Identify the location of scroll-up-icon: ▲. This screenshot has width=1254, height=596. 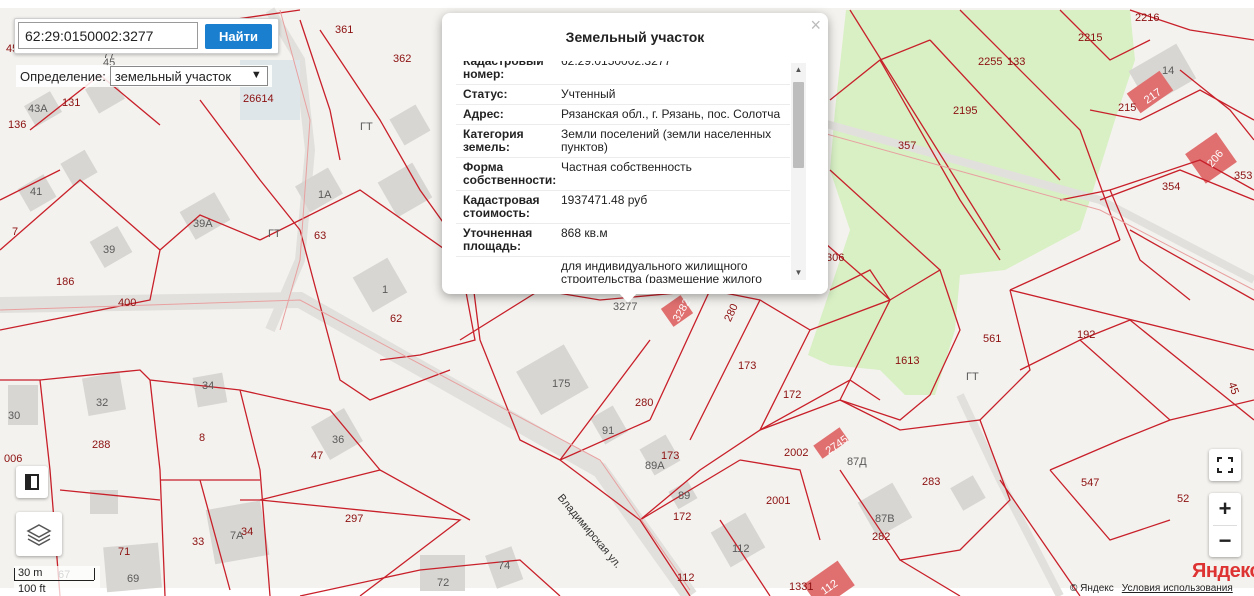
(798, 70).